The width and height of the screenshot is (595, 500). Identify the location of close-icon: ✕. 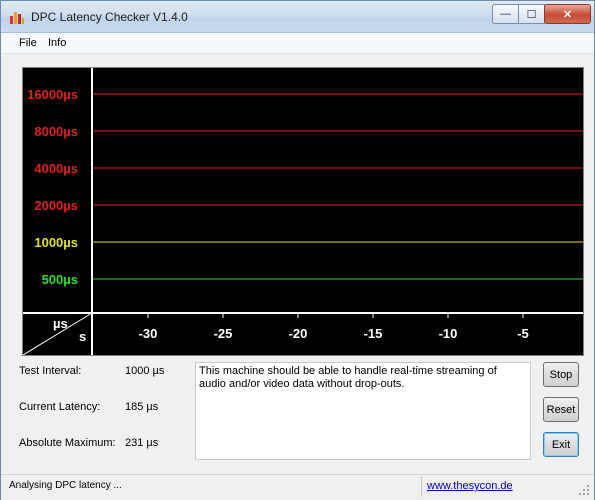
(567, 14).